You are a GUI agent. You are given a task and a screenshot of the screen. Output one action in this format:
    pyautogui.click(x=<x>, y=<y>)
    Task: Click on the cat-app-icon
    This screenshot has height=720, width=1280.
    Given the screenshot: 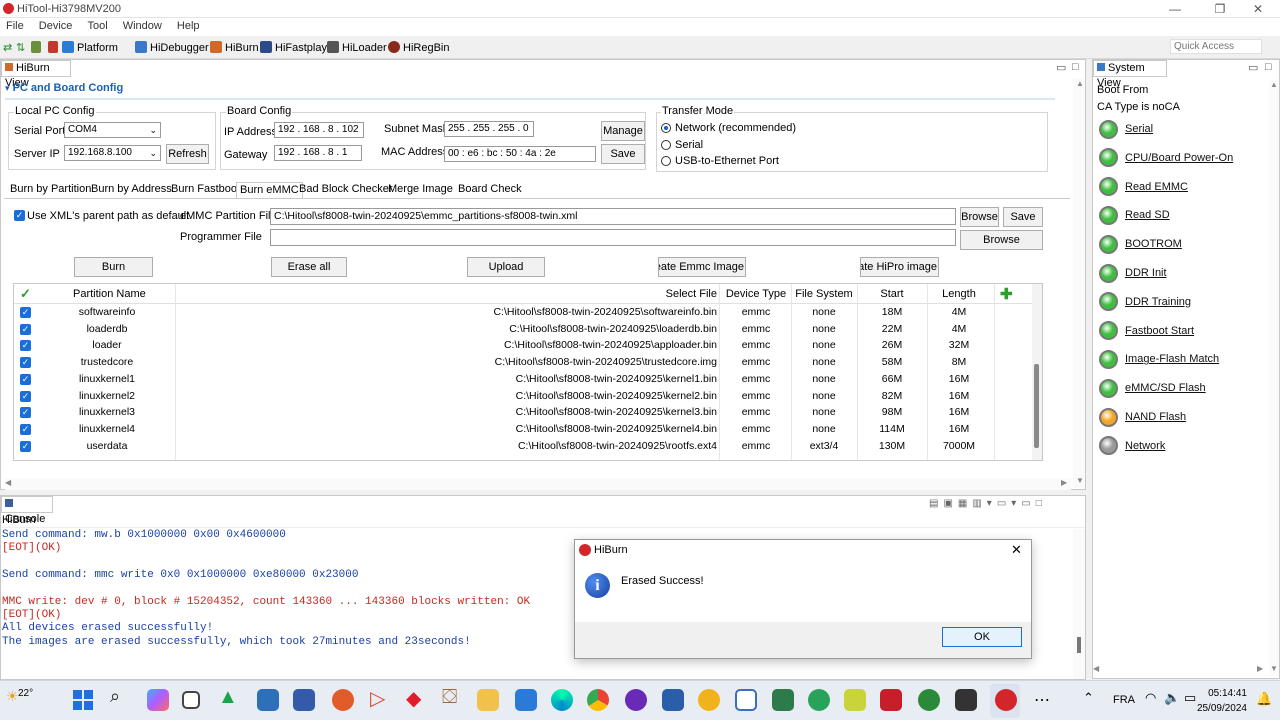 What is the action you would take?
    pyautogui.click(x=966, y=700)
    